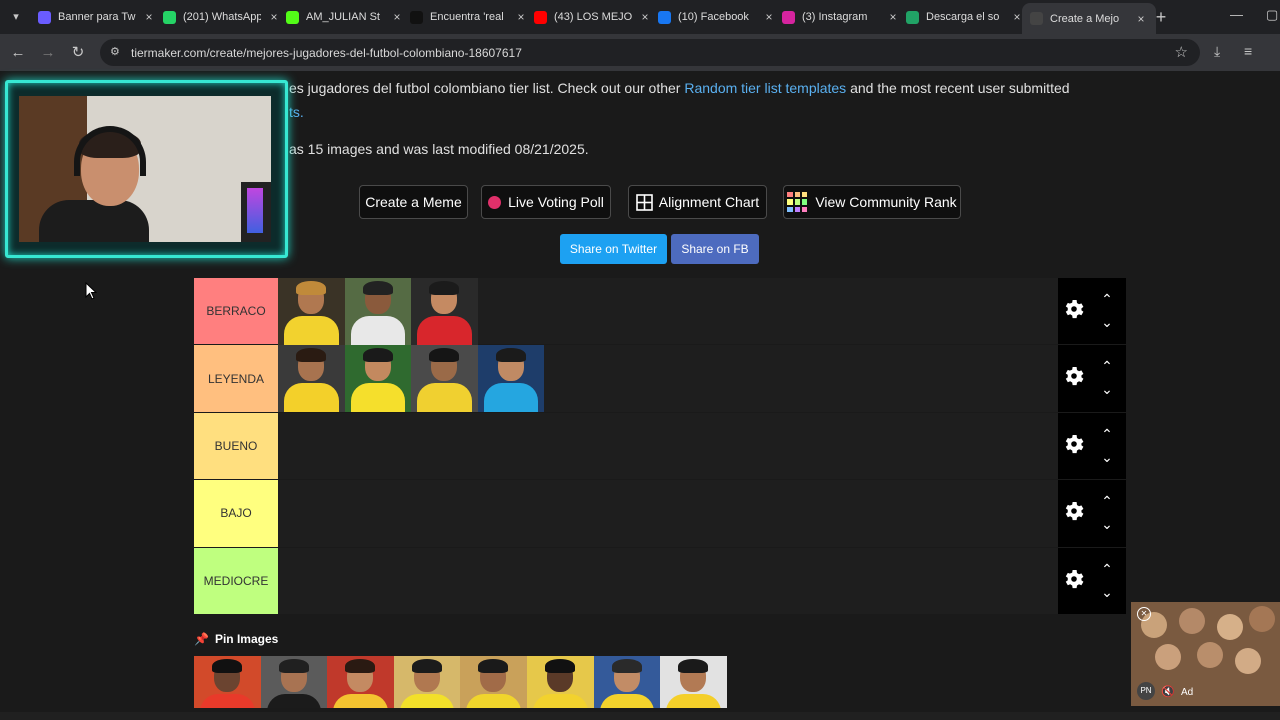 This screenshot has height=720, width=1280. What do you see at coordinates (965, 17) in the screenshot?
I see `tab-excel: Descarga el so ×` at bounding box center [965, 17].